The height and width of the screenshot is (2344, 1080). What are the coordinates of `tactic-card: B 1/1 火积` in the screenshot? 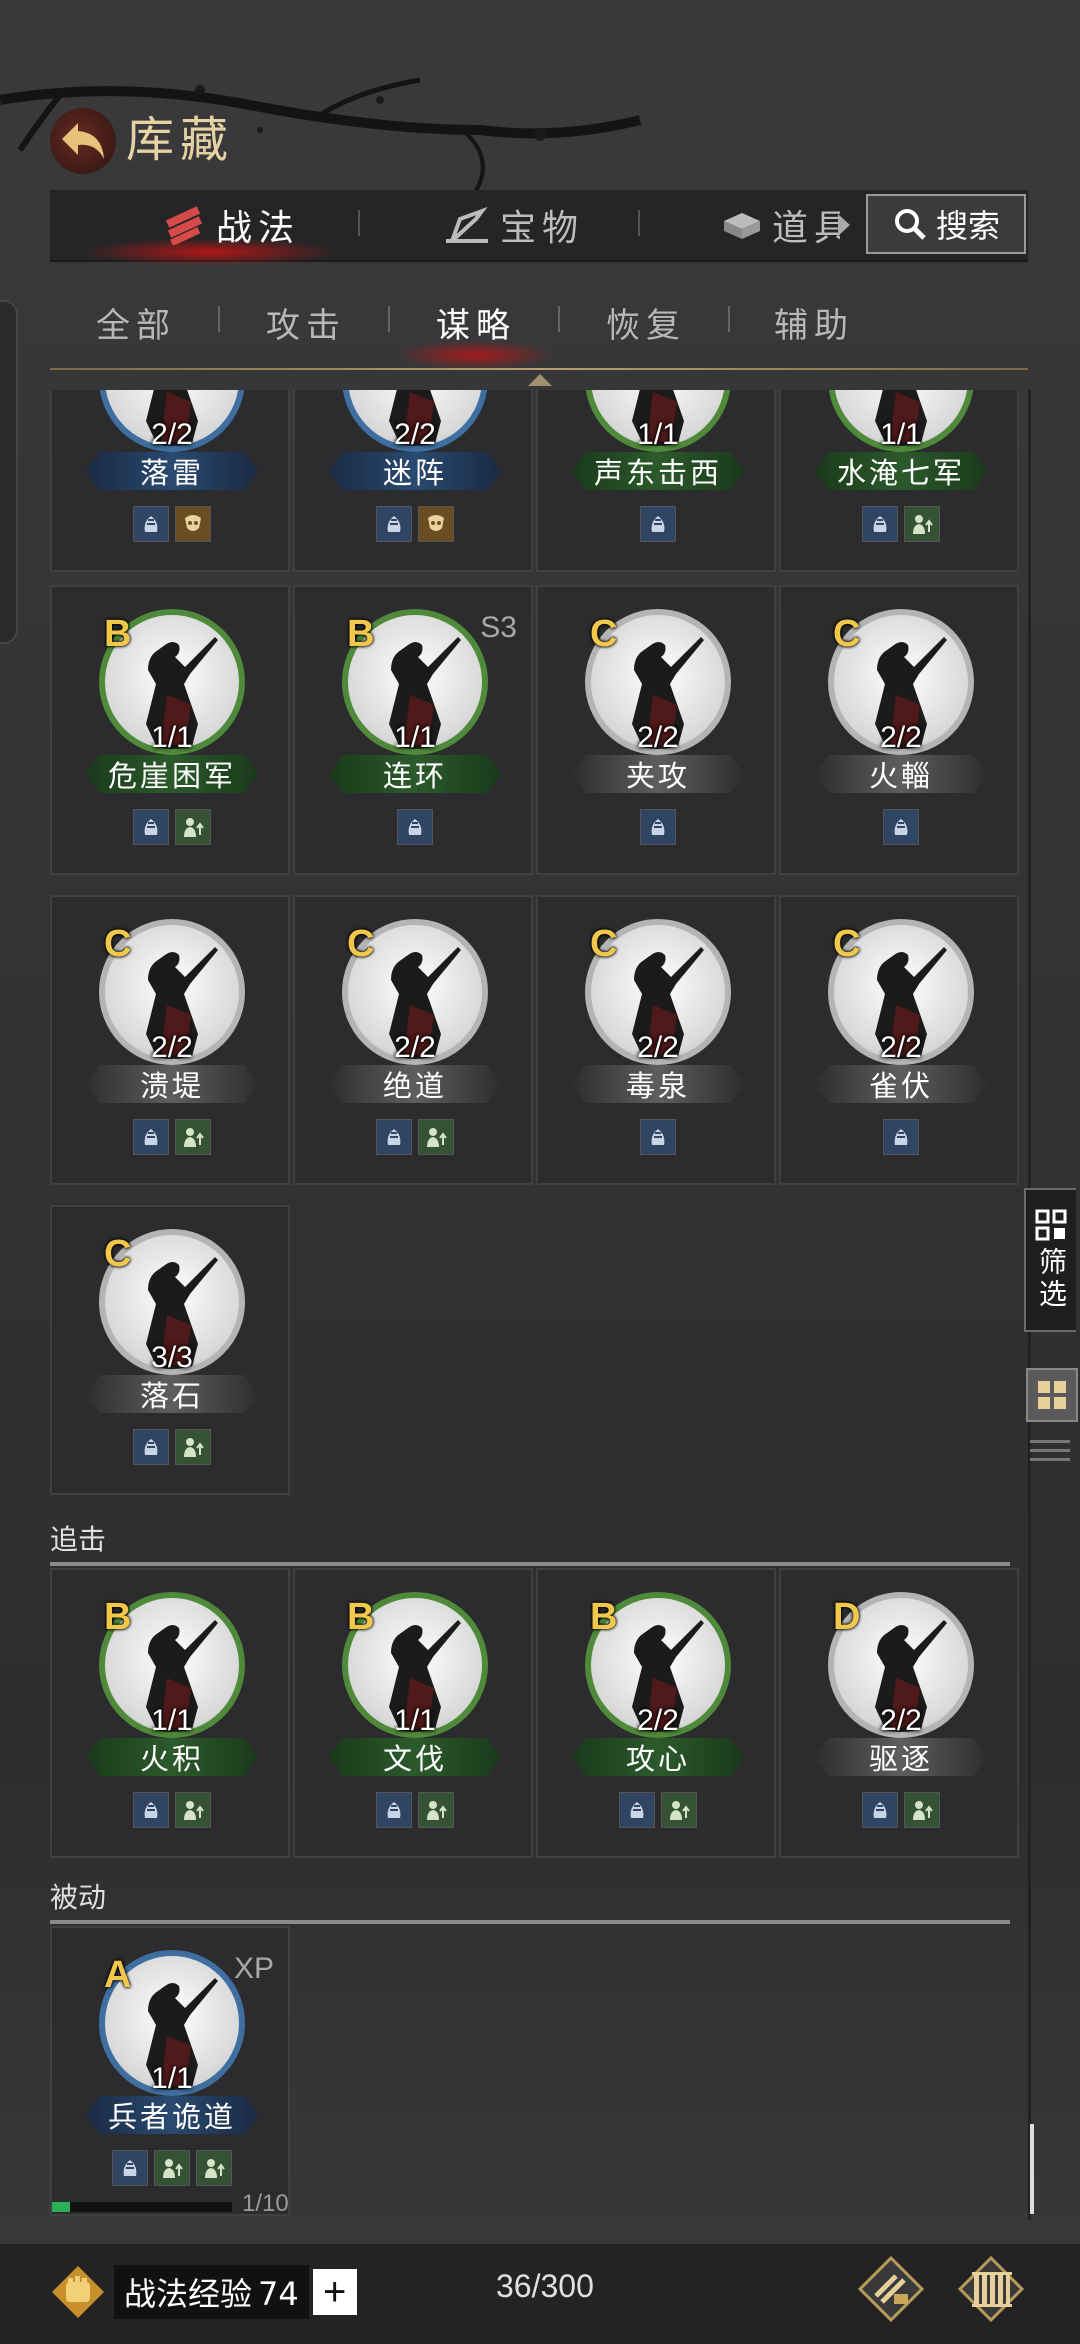 It's located at (170, 1713).